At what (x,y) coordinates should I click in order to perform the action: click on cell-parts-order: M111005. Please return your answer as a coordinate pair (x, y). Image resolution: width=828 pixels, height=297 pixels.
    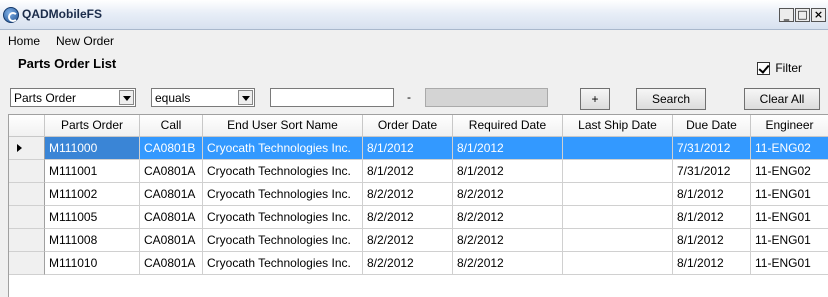
    Looking at the image, I should click on (92, 217).